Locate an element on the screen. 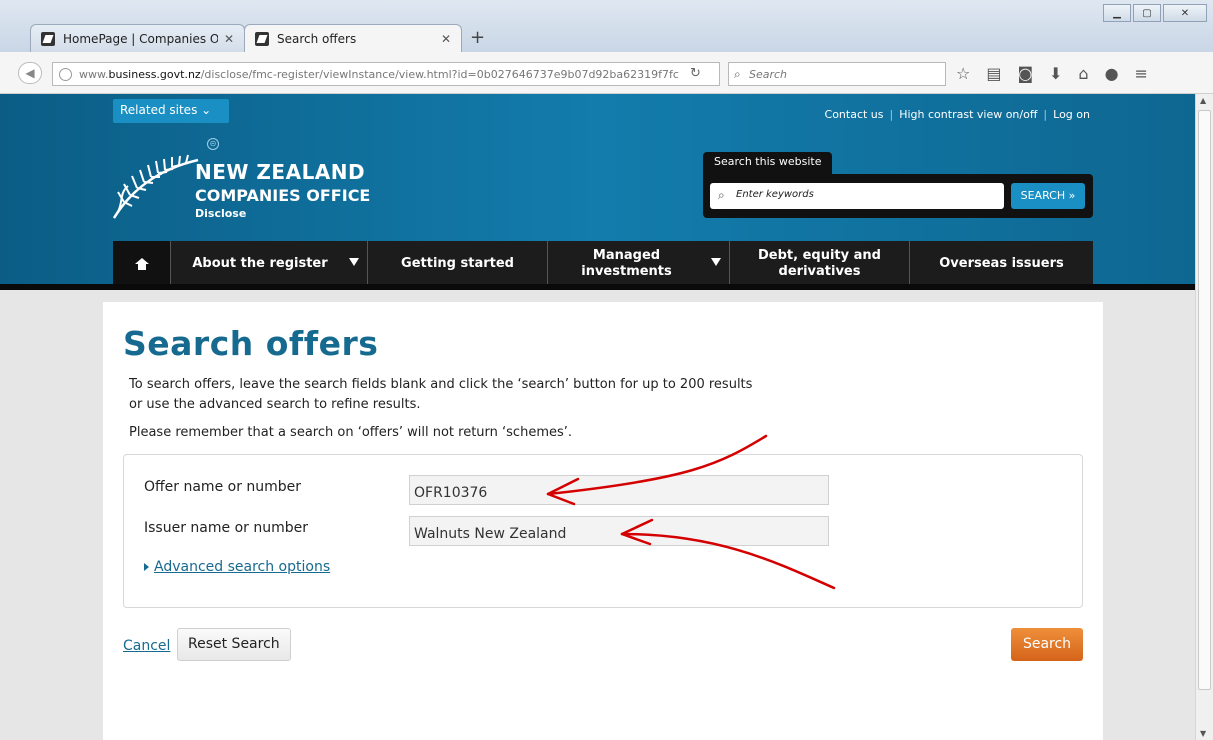  site-search-button: SEARCH » is located at coordinates (1048, 196).